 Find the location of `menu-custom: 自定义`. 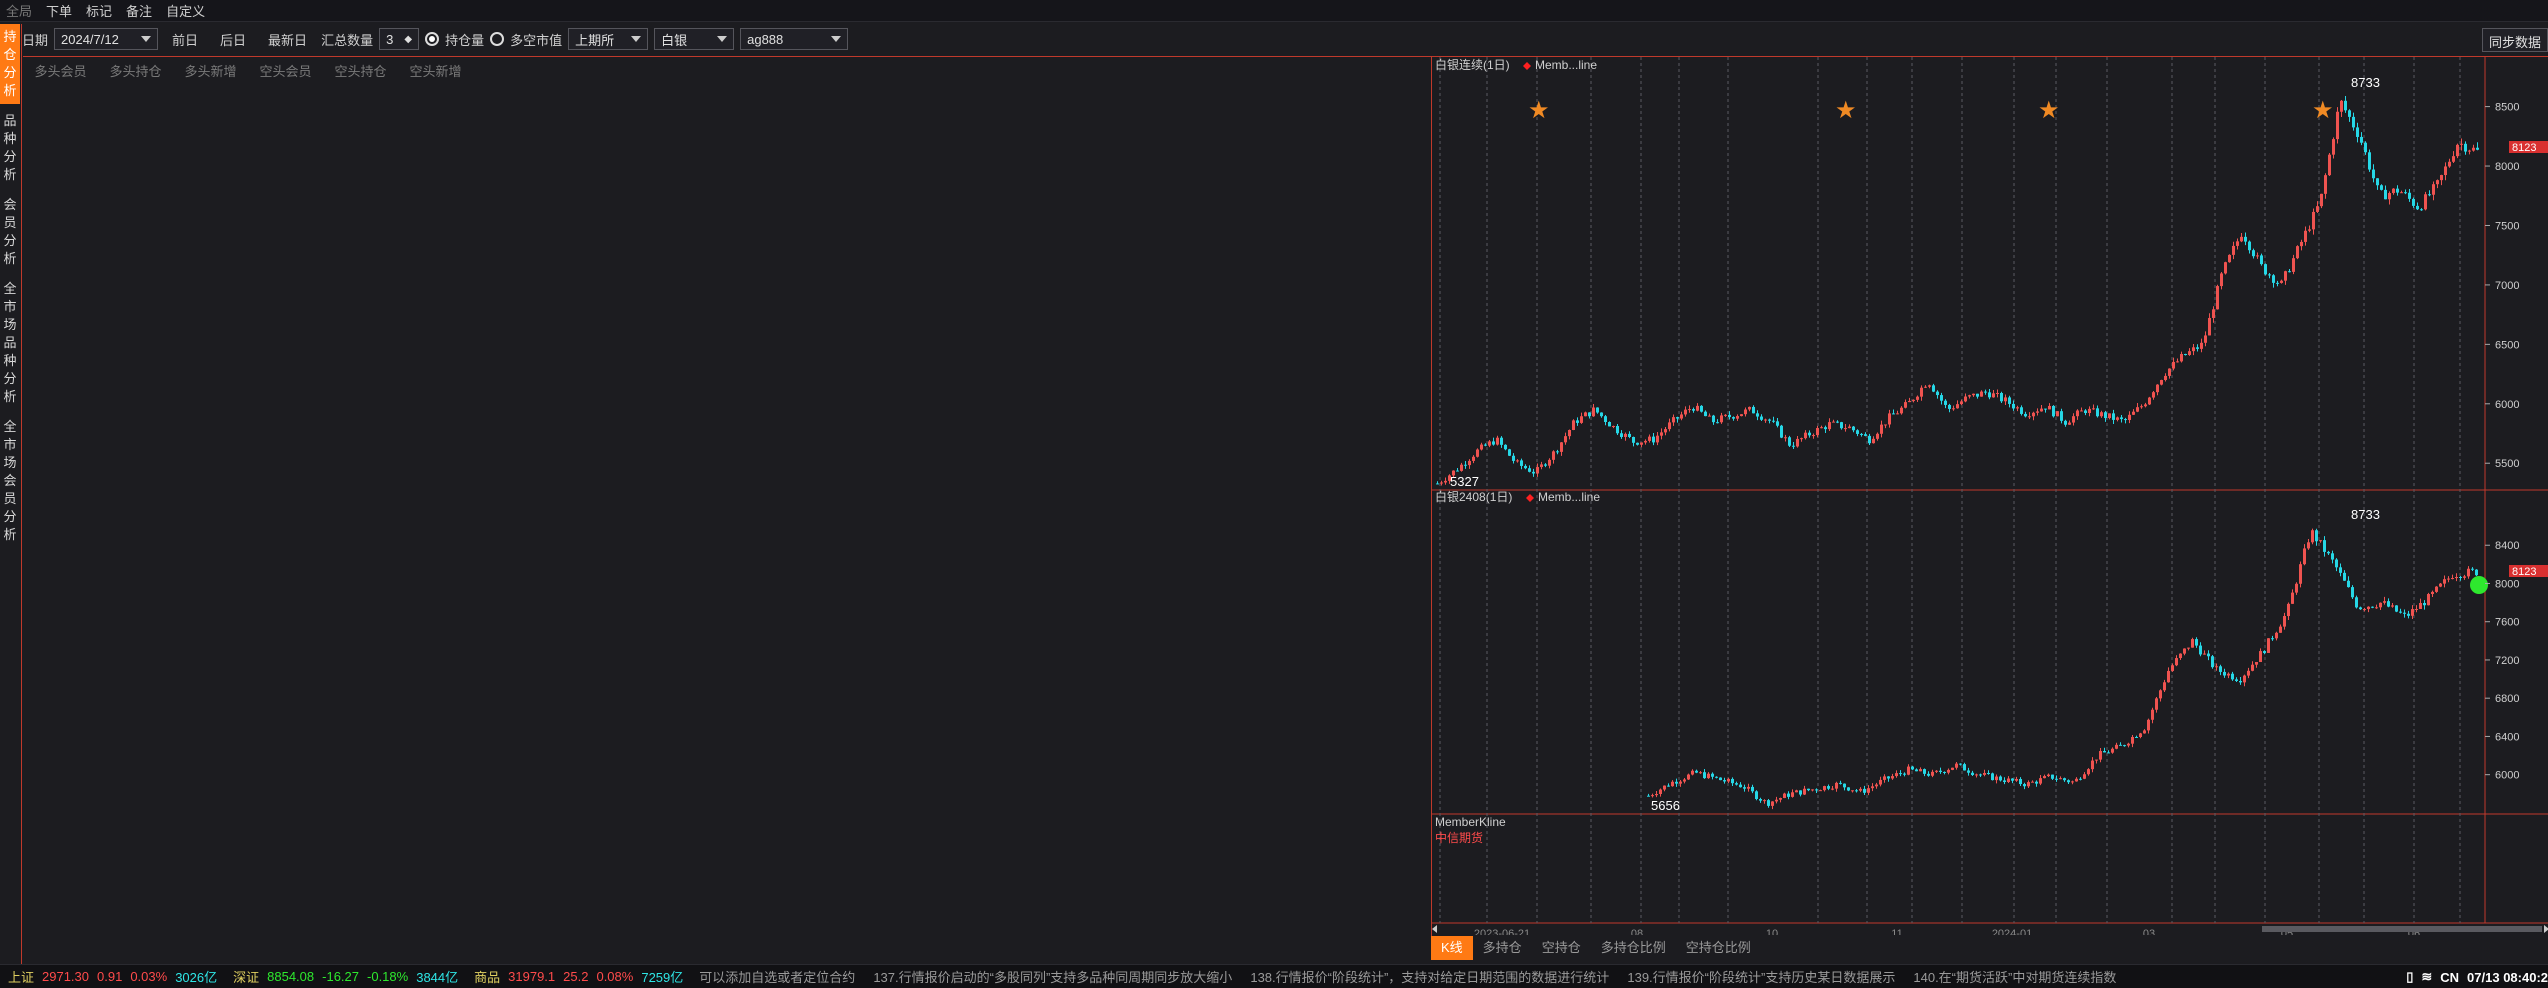

menu-custom: 自定义 is located at coordinates (185, 10).